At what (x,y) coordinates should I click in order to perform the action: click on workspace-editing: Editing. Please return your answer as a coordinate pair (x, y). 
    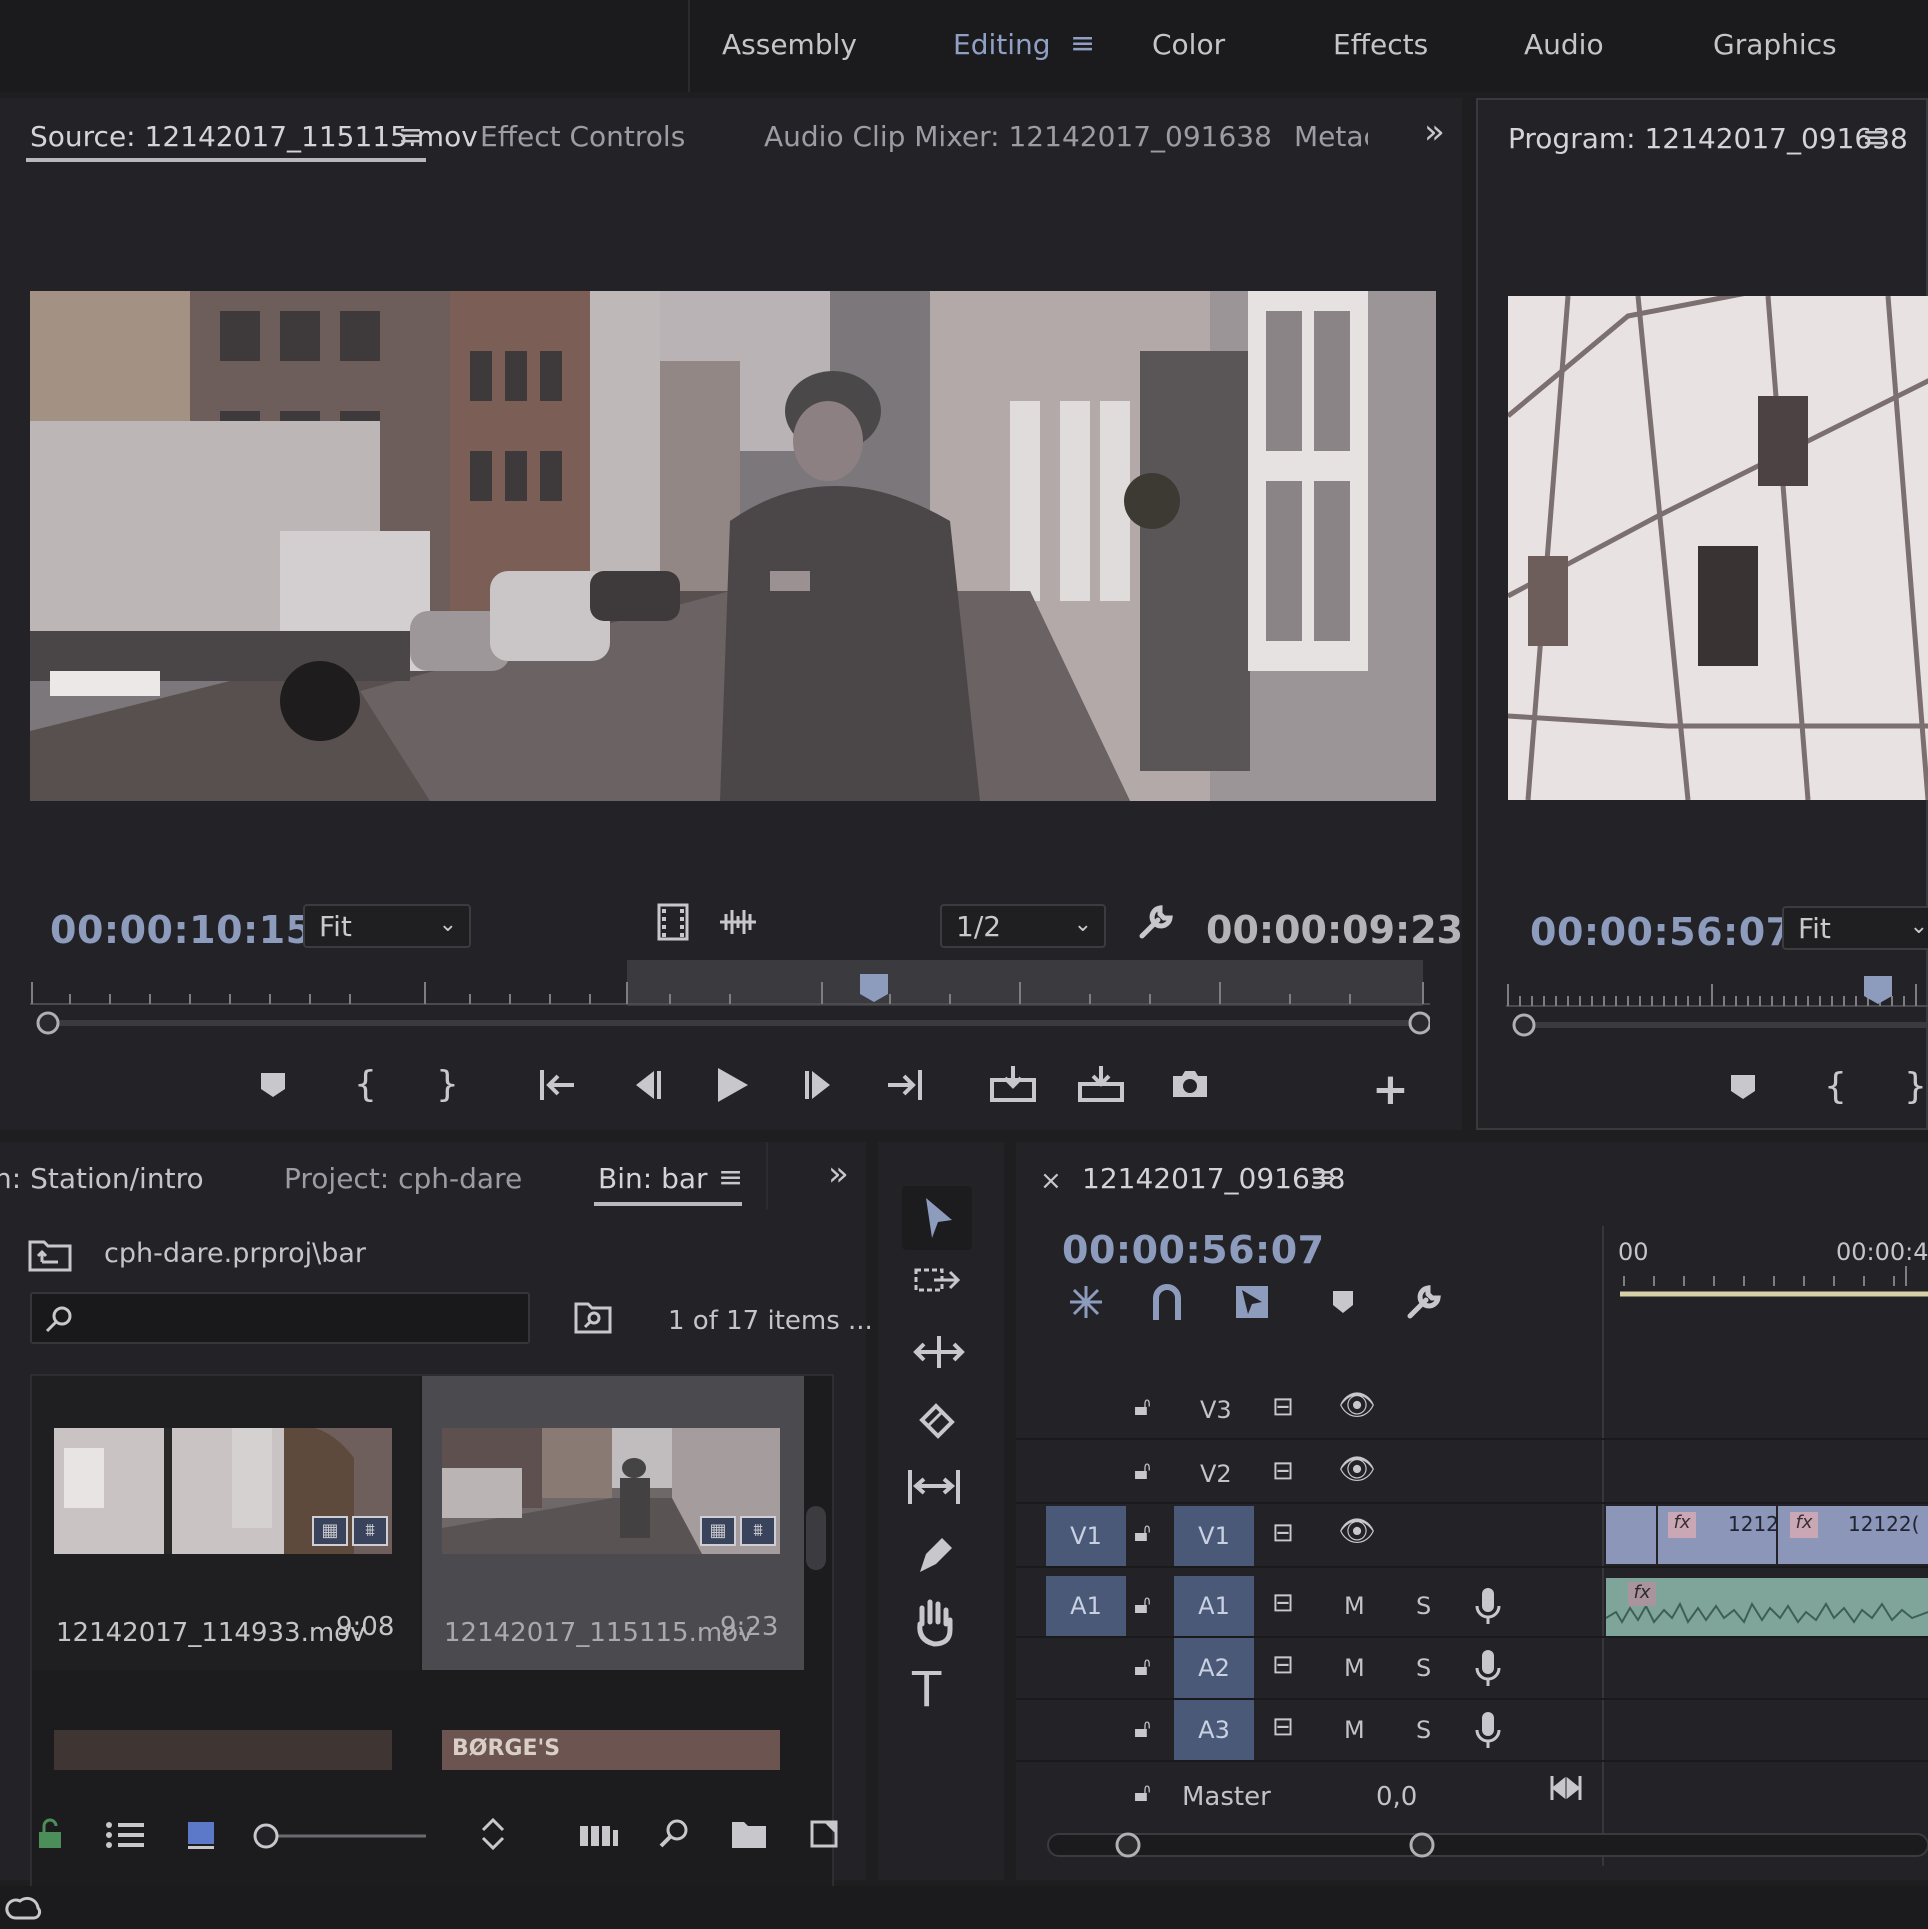
    Looking at the image, I should click on (1002, 44).